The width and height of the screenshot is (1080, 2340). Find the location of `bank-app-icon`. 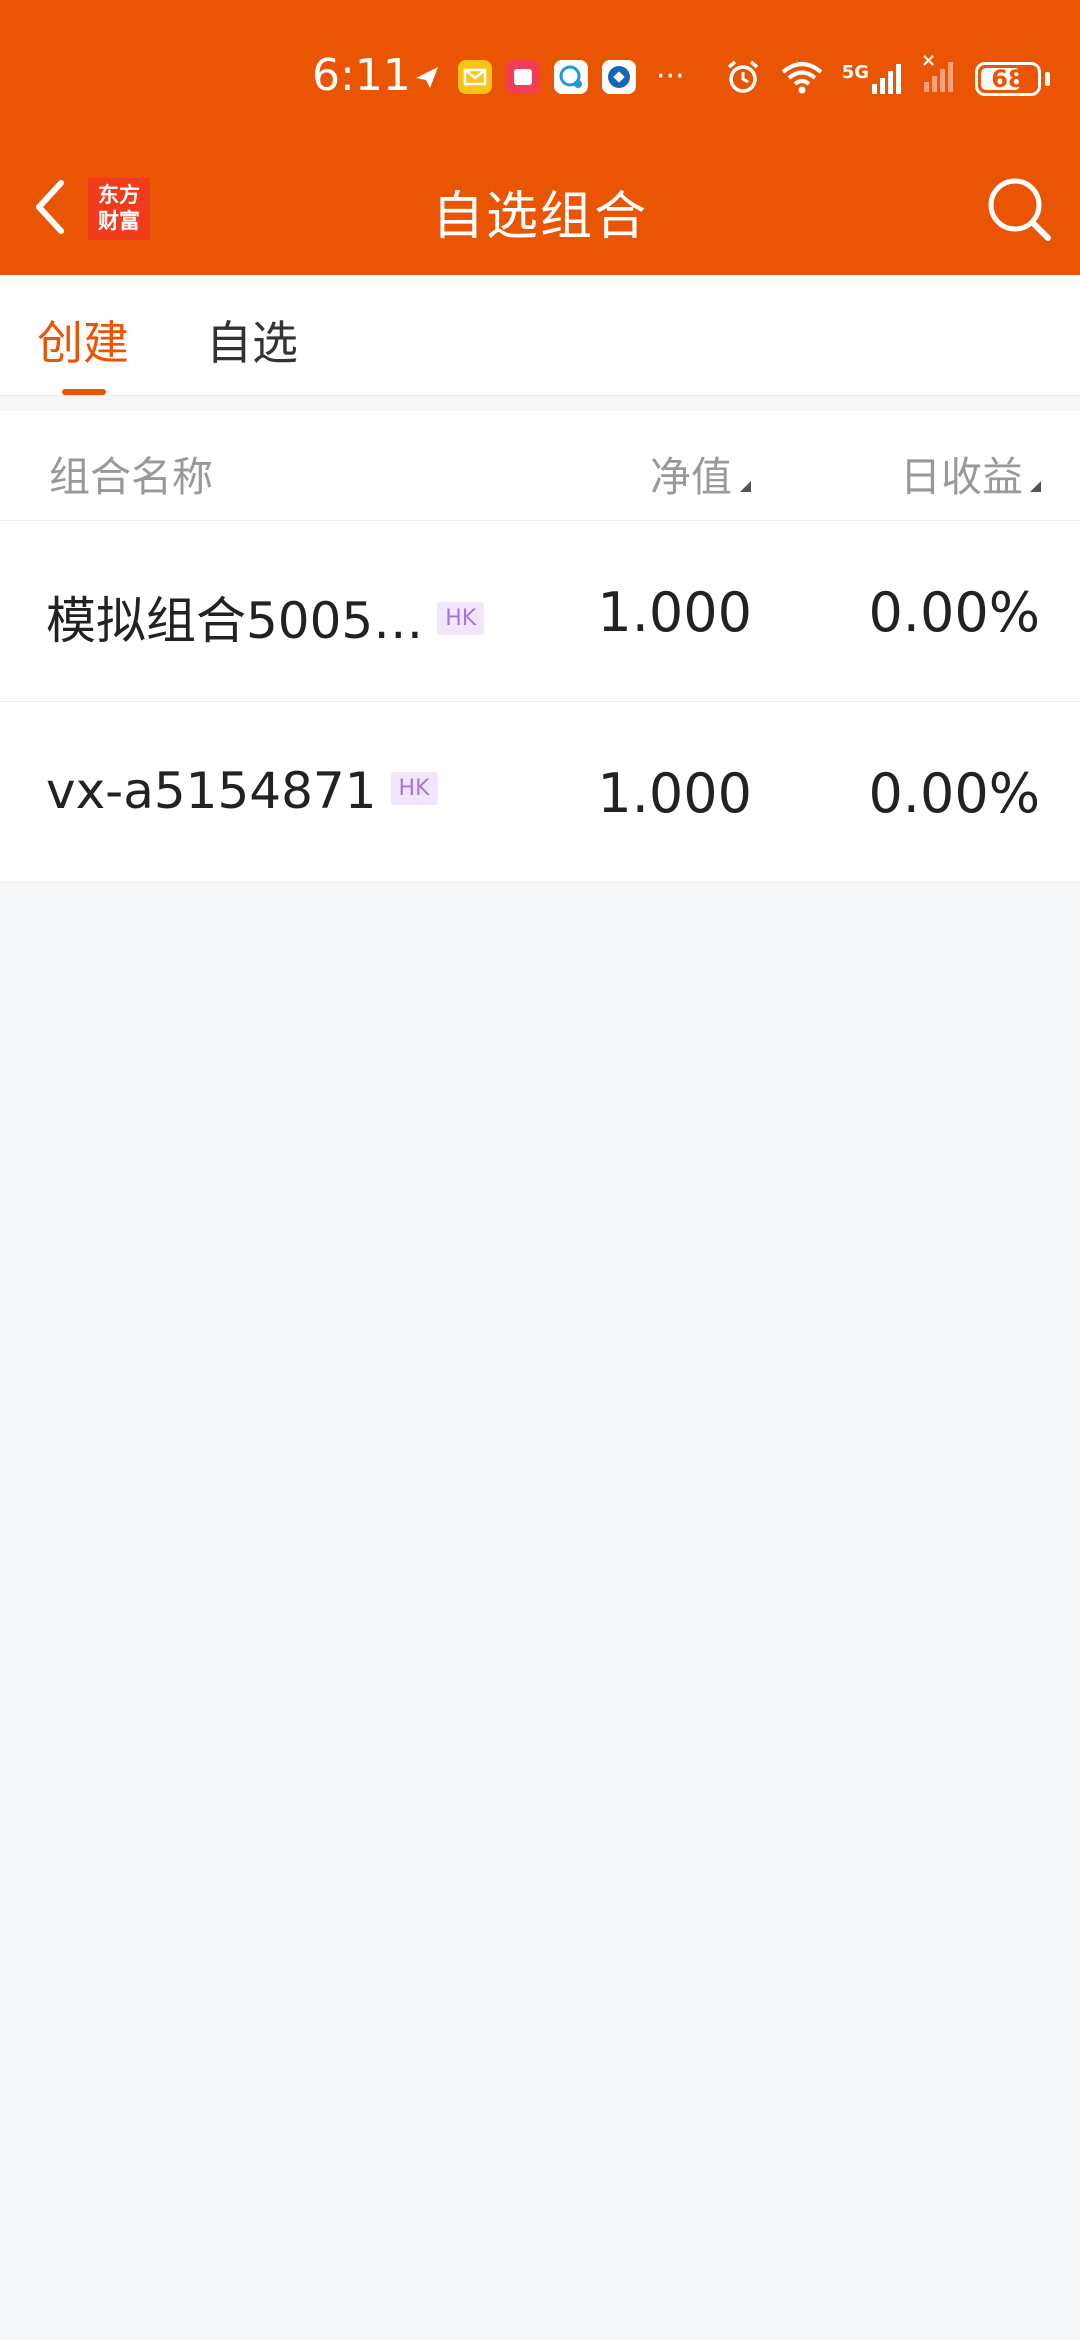

bank-app-icon is located at coordinates (619, 77).